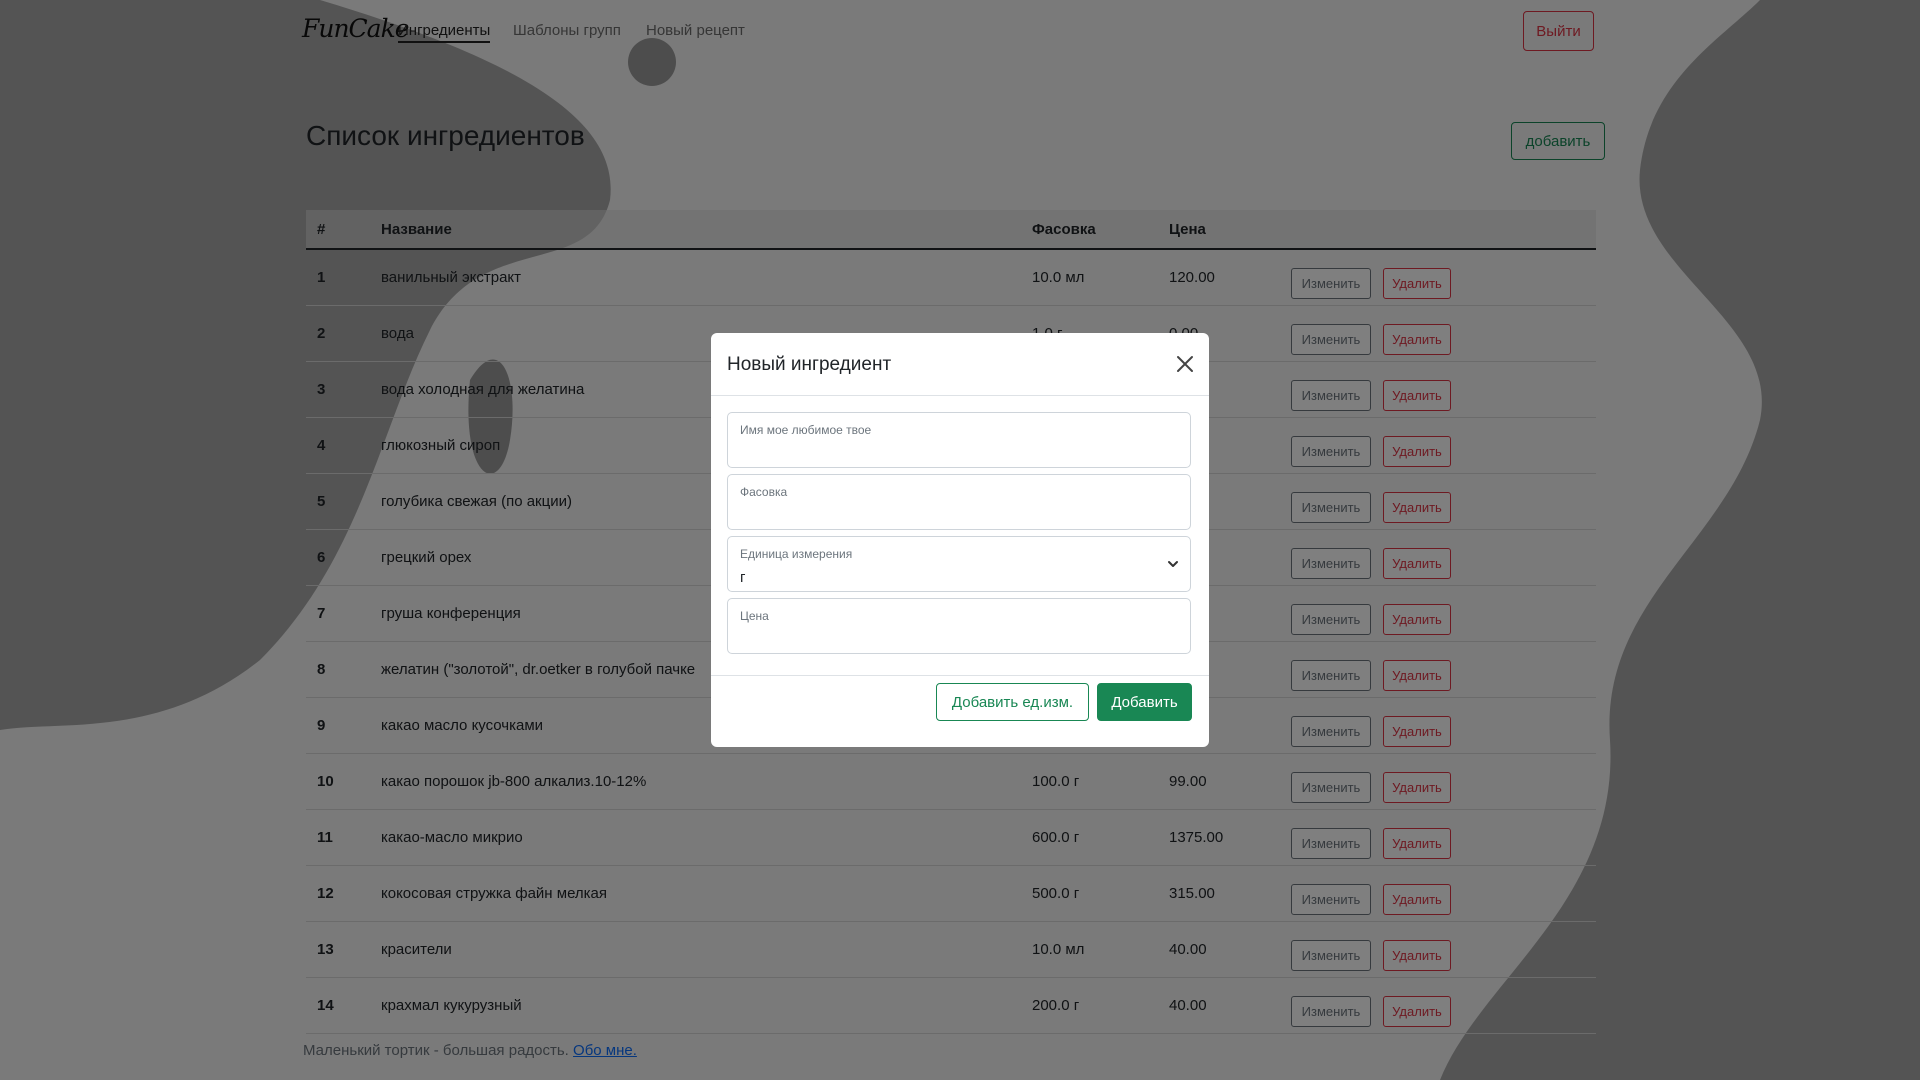 The image size is (1920, 1080). What do you see at coordinates (806, 430) in the screenshot?
I see `name-field-label: Имя мое любимое твое` at bounding box center [806, 430].